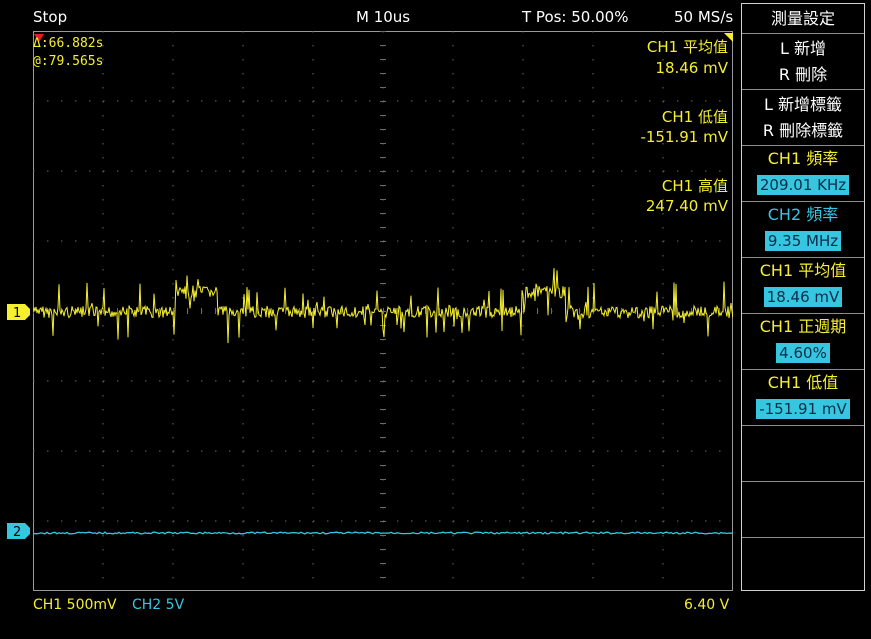  What do you see at coordinates (704, 17) in the screenshot?
I see `sample-rate: 50 MS/s` at bounding box center [704, 17].